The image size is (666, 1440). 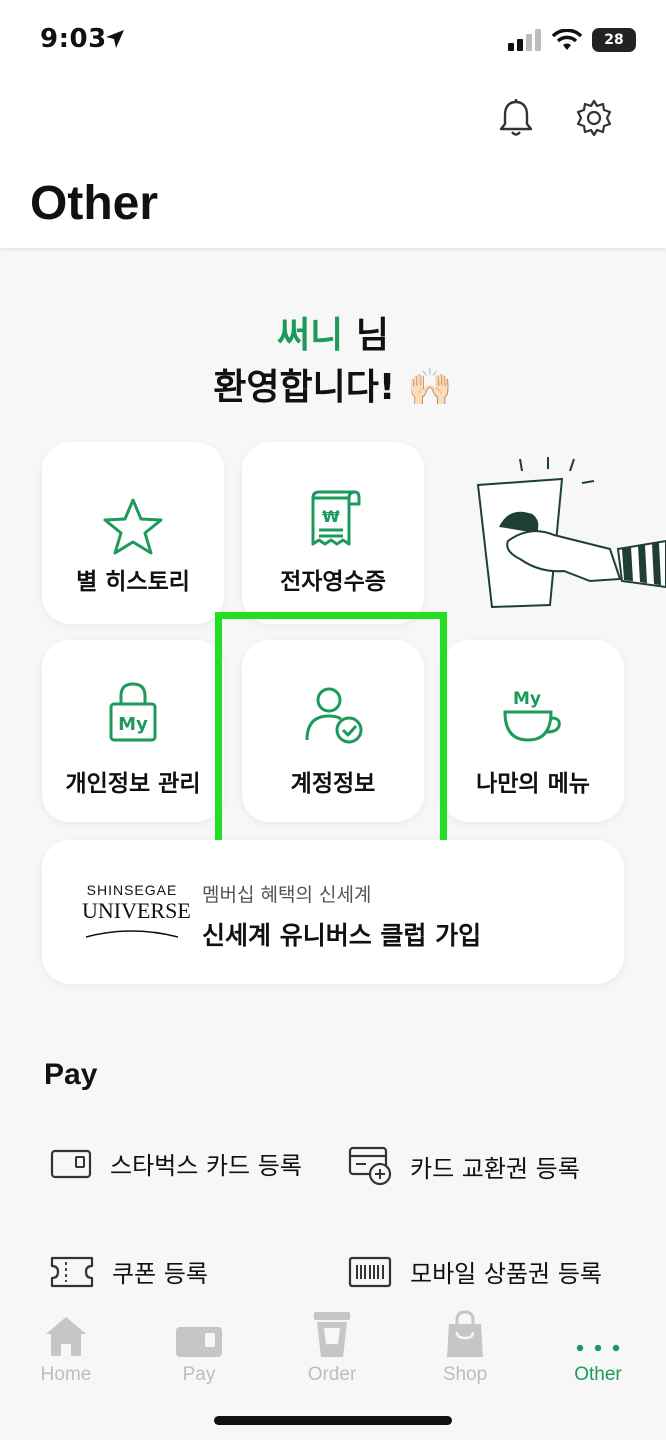 What do you see at coordinates (133, 784) in the screenshot?
I see `privacy-label: 개인정보 관리` at bounding box center [133, 784].